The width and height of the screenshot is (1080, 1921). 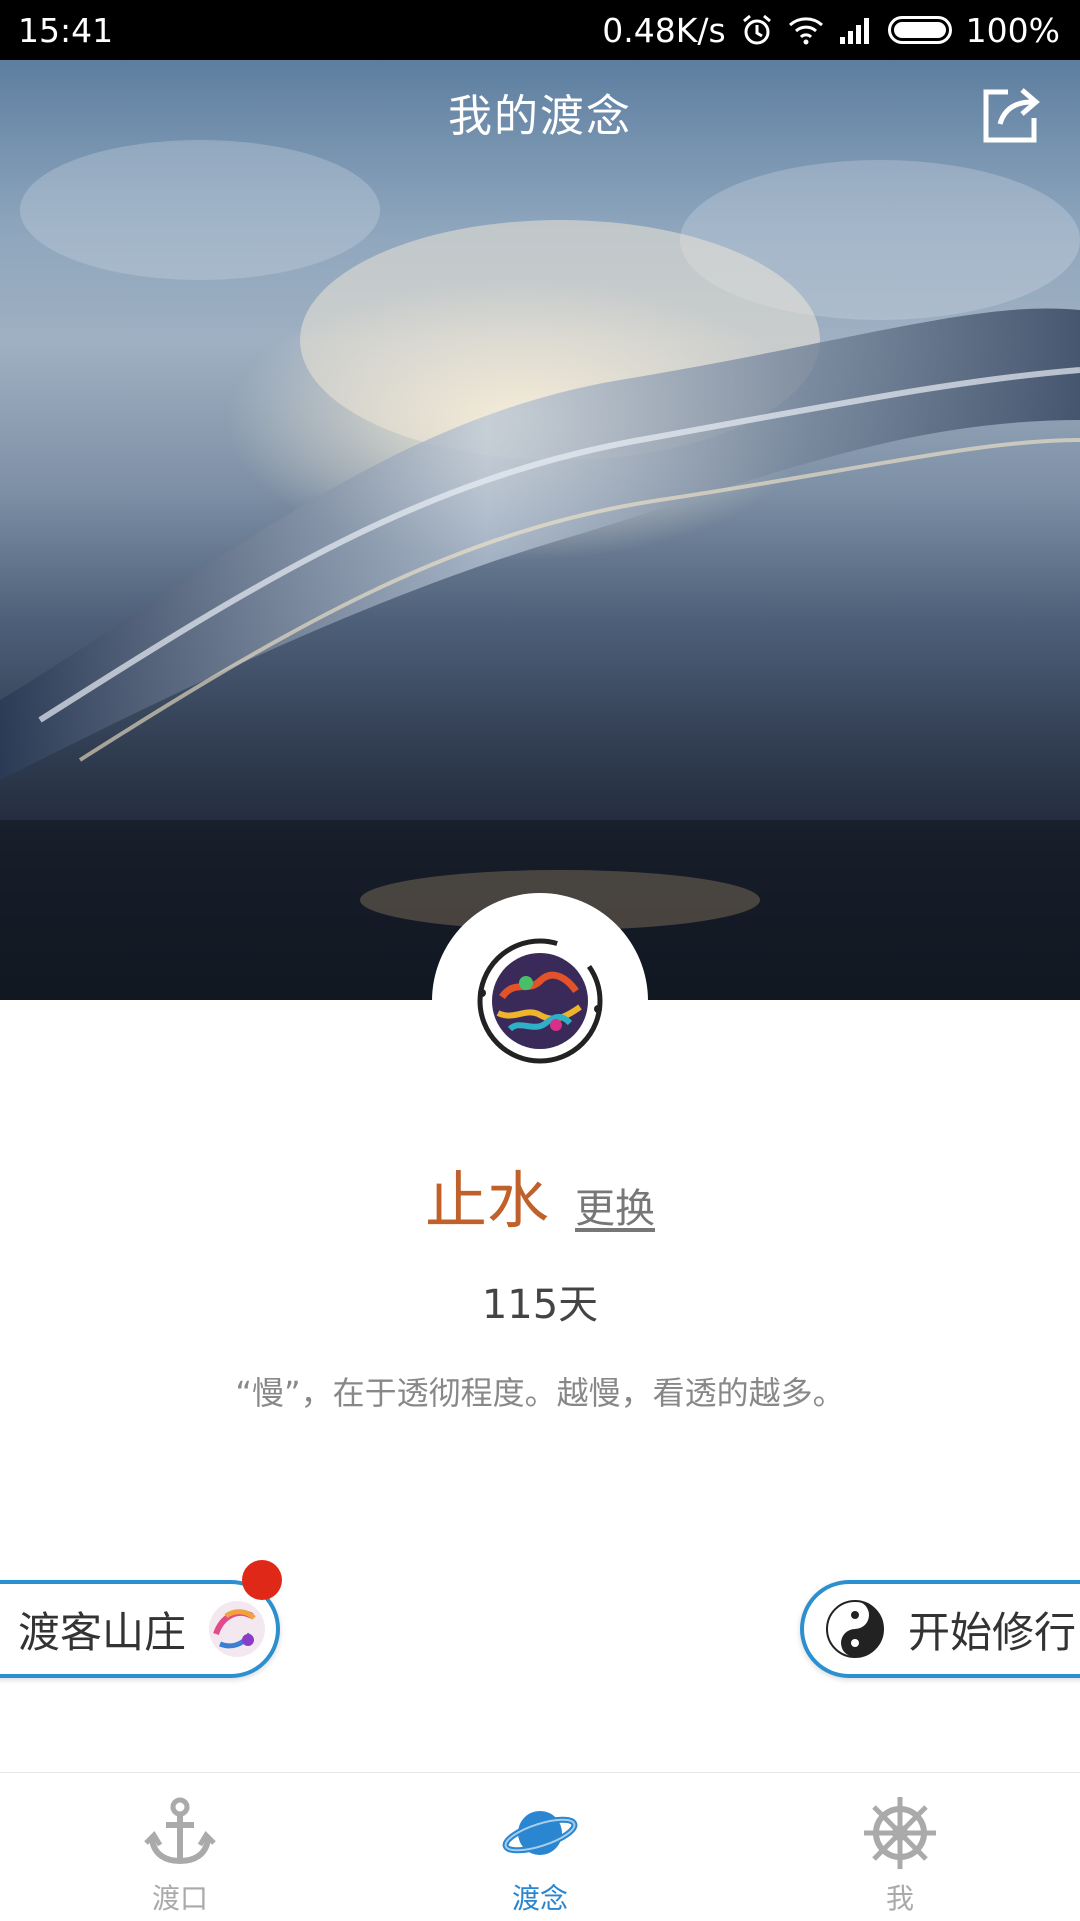 I want to click on tab-dukou-label: 渡口, so click(x=179, y=1898).